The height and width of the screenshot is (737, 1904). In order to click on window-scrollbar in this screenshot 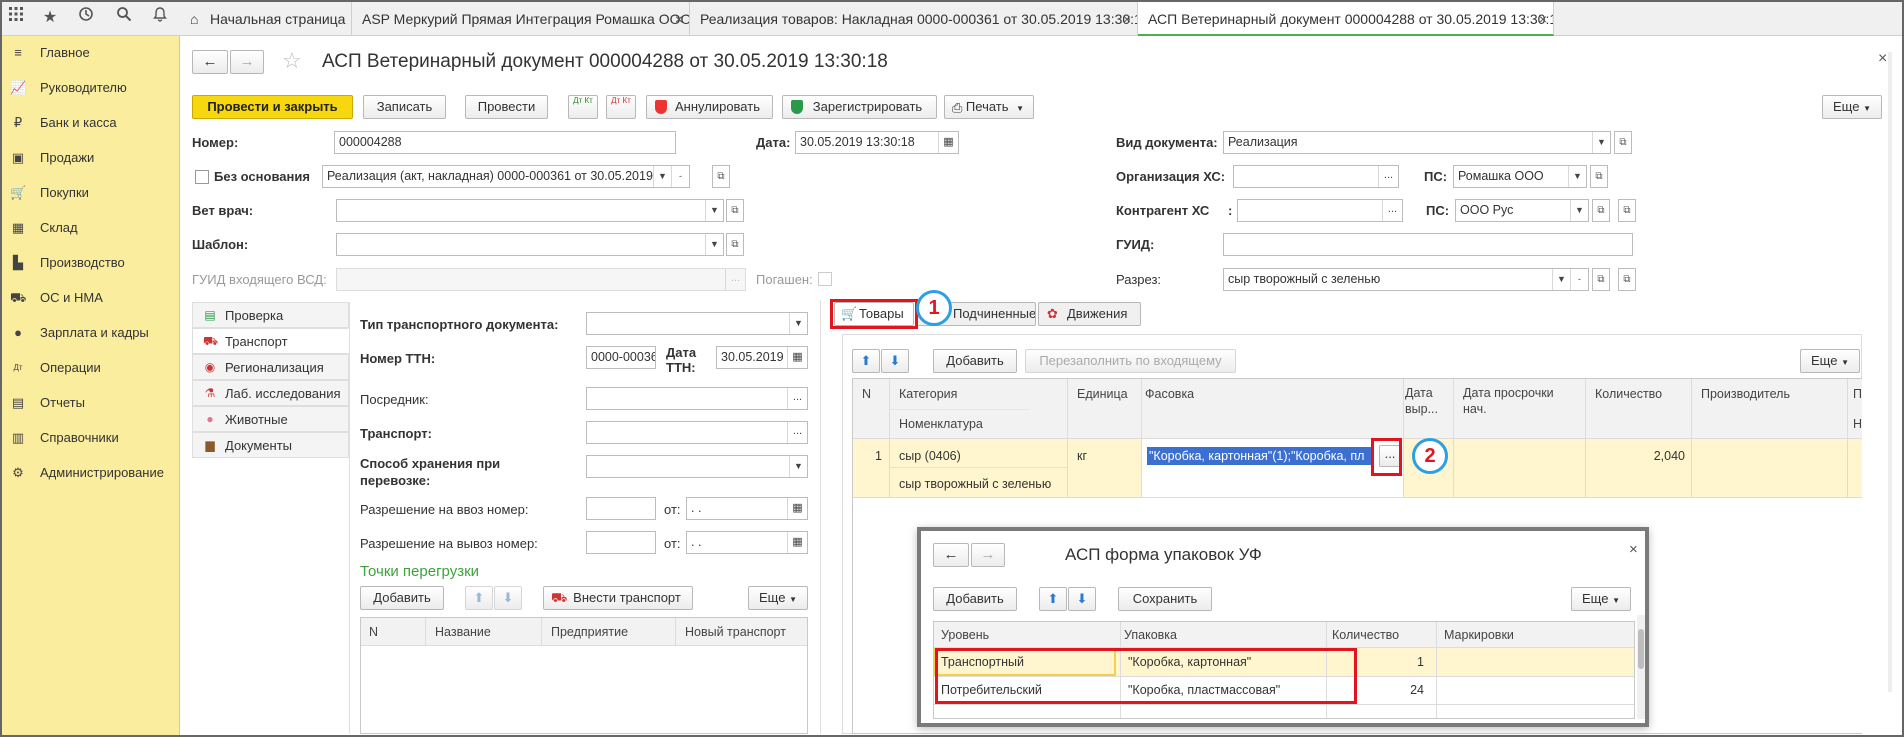, I will do `click(1890, 372)`.